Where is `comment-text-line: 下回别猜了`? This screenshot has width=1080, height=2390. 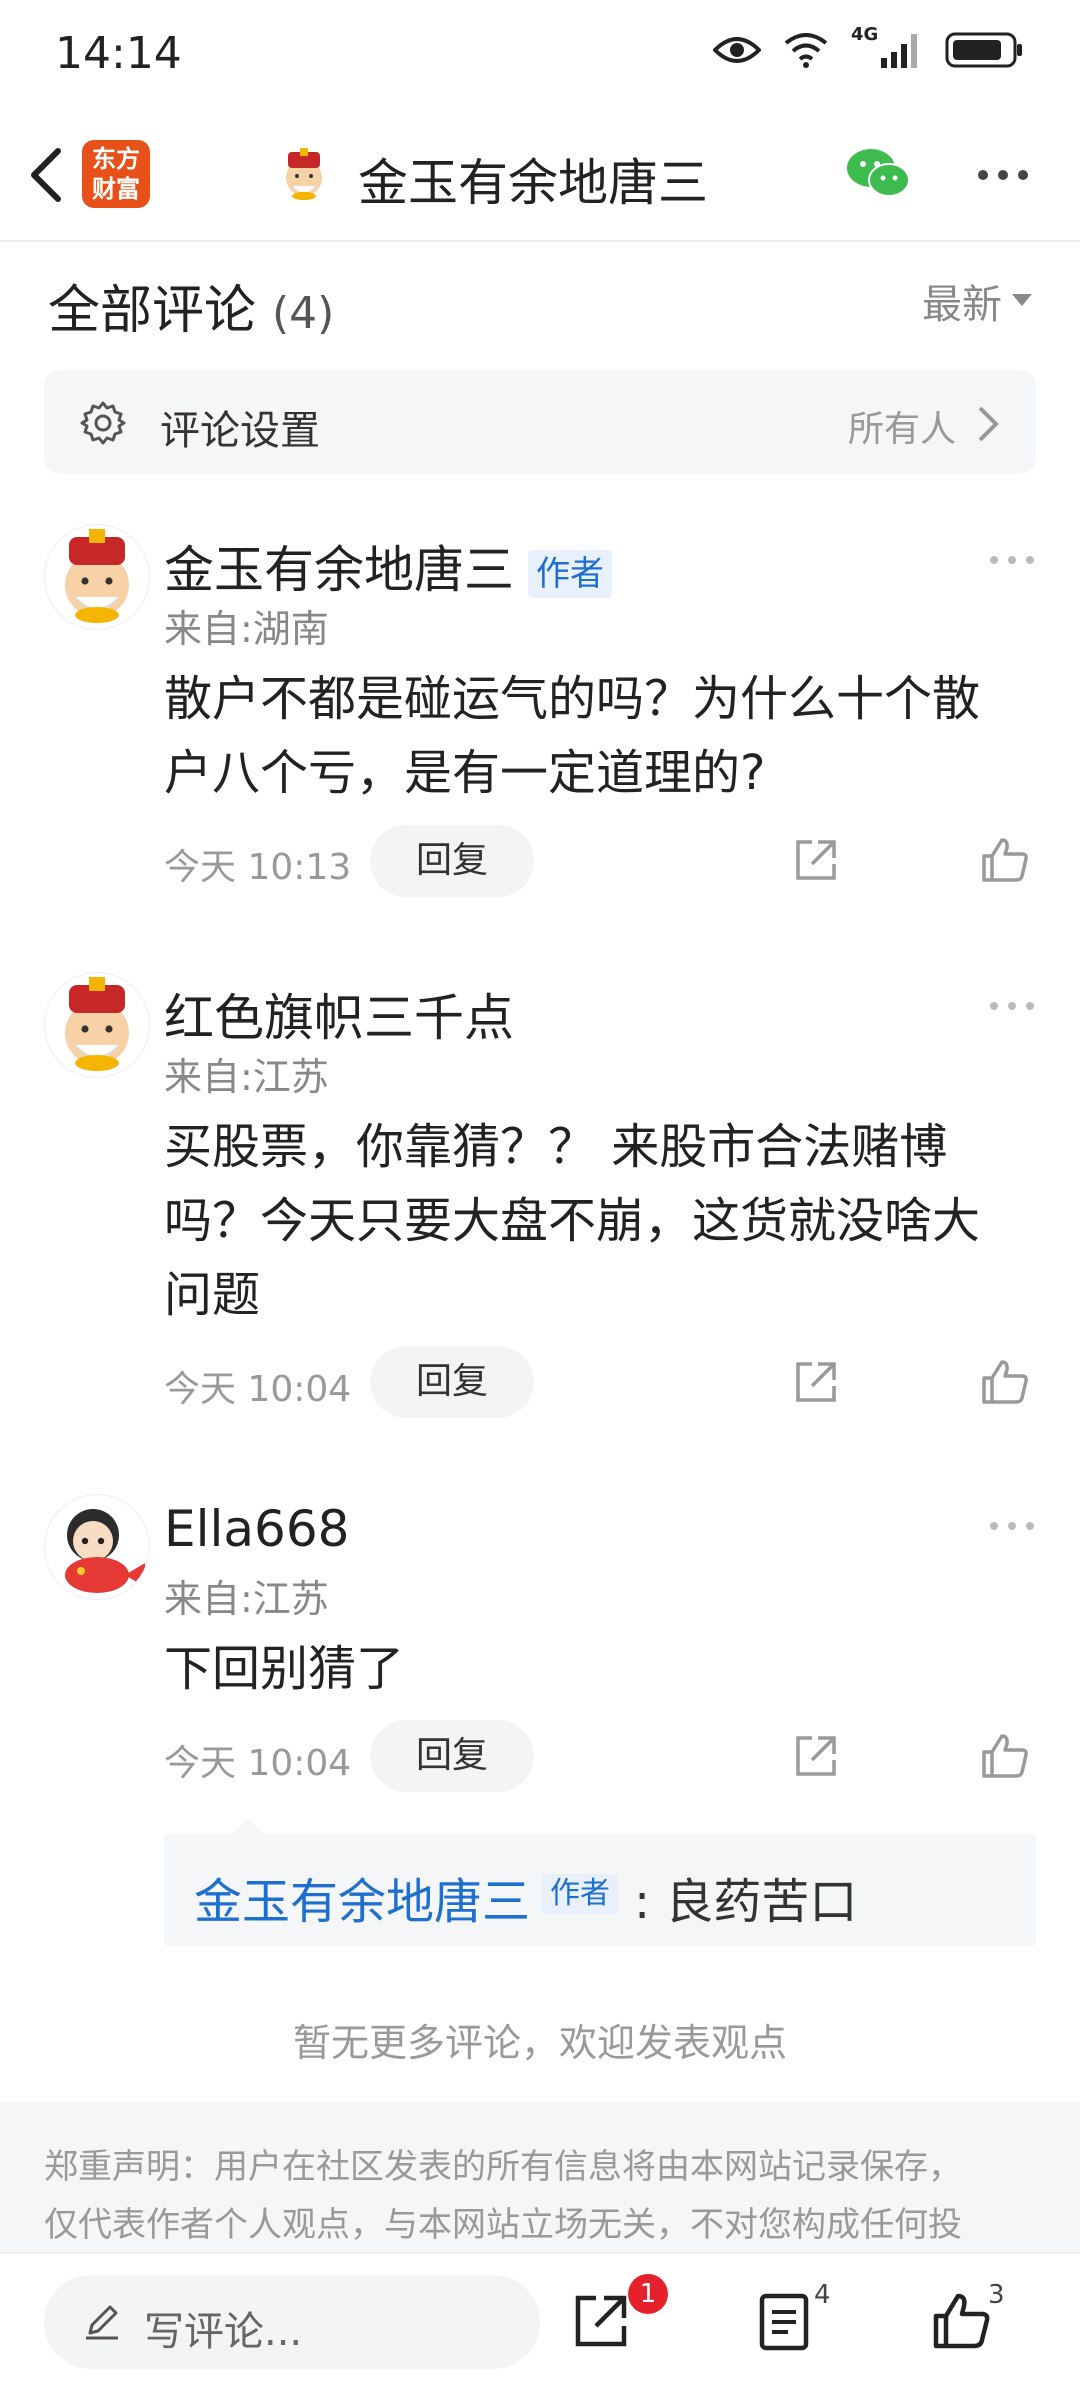 comment-text-line: 下回别猜了 is located at coordinates (284, 1669).